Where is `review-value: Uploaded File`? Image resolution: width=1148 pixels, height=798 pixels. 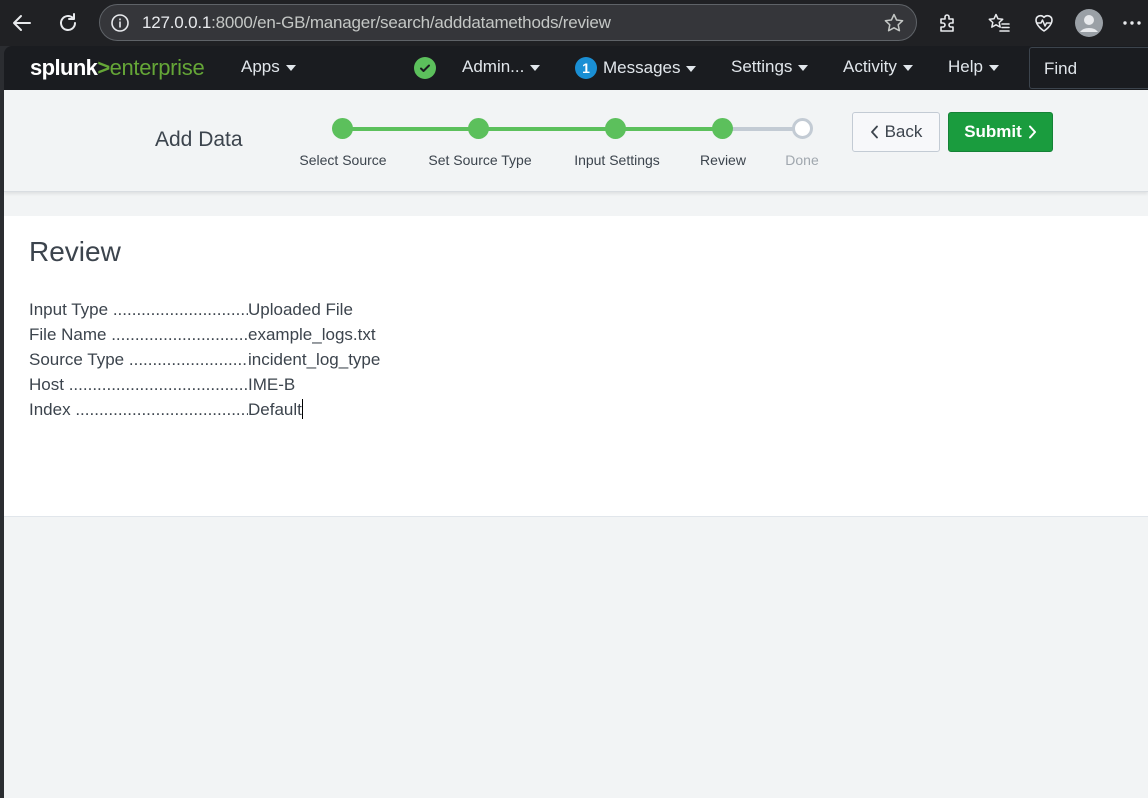
review-value: Uploaded File is located at coordinates (300, 309).